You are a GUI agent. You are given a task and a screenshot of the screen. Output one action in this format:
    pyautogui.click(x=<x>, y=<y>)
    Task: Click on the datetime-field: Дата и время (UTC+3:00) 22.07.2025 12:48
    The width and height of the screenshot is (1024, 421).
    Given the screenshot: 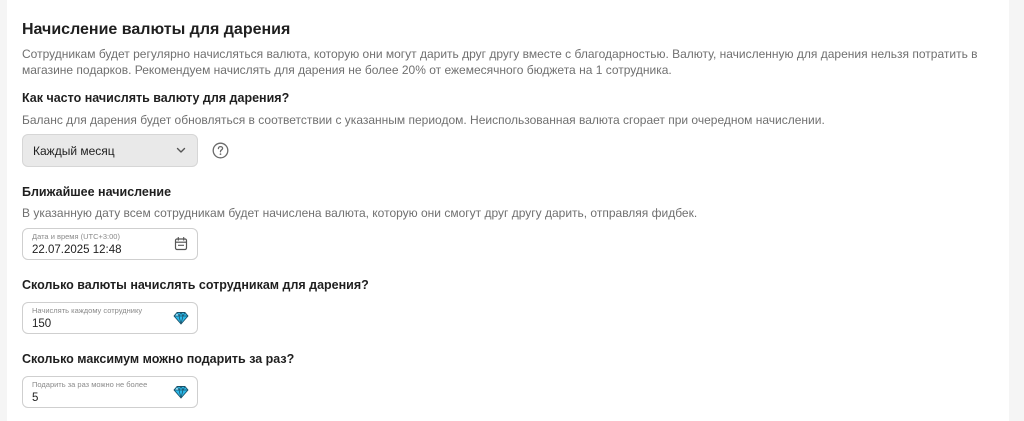 What is the action you would take?
    pyautogui.click(x=110, y=244)
    